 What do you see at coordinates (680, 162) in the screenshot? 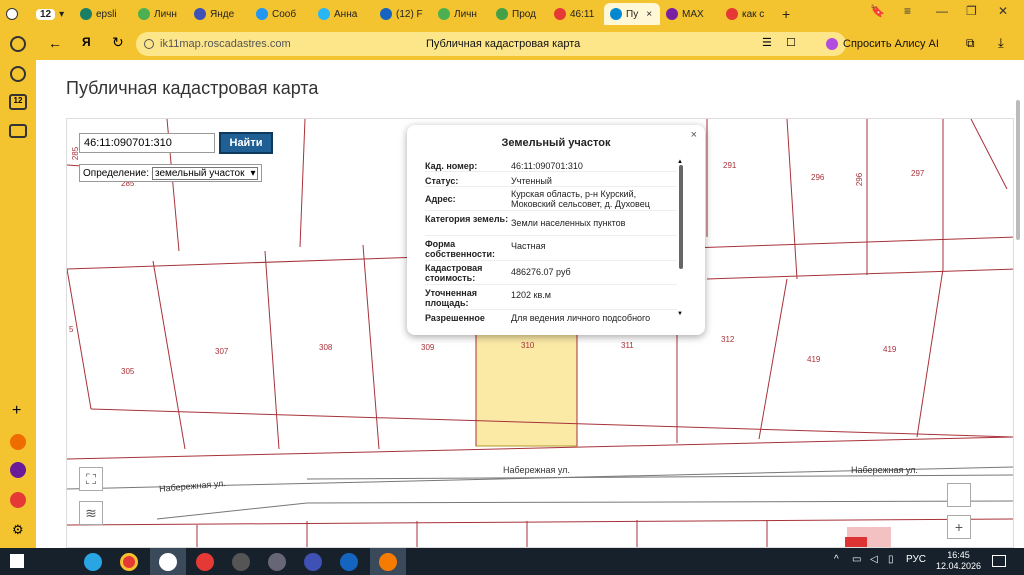
I see `scroll-up-icon: ▲` at bounding box center [680, 162].